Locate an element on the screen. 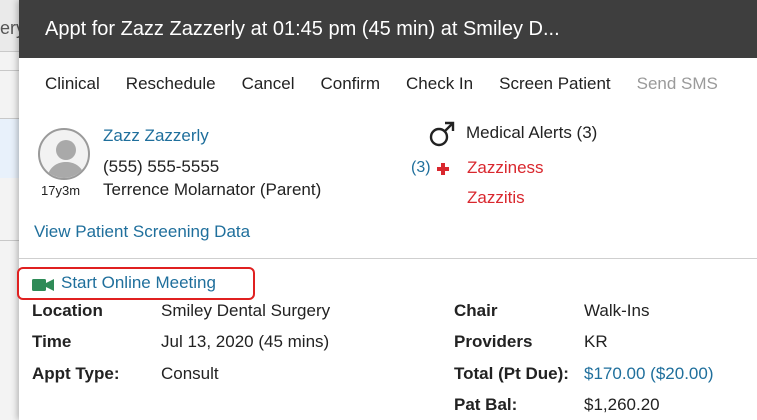 This screenshot has width=757, height=420. time-value: Jul 13, 2020 (45 mins) is located at coordinates (245, 341).